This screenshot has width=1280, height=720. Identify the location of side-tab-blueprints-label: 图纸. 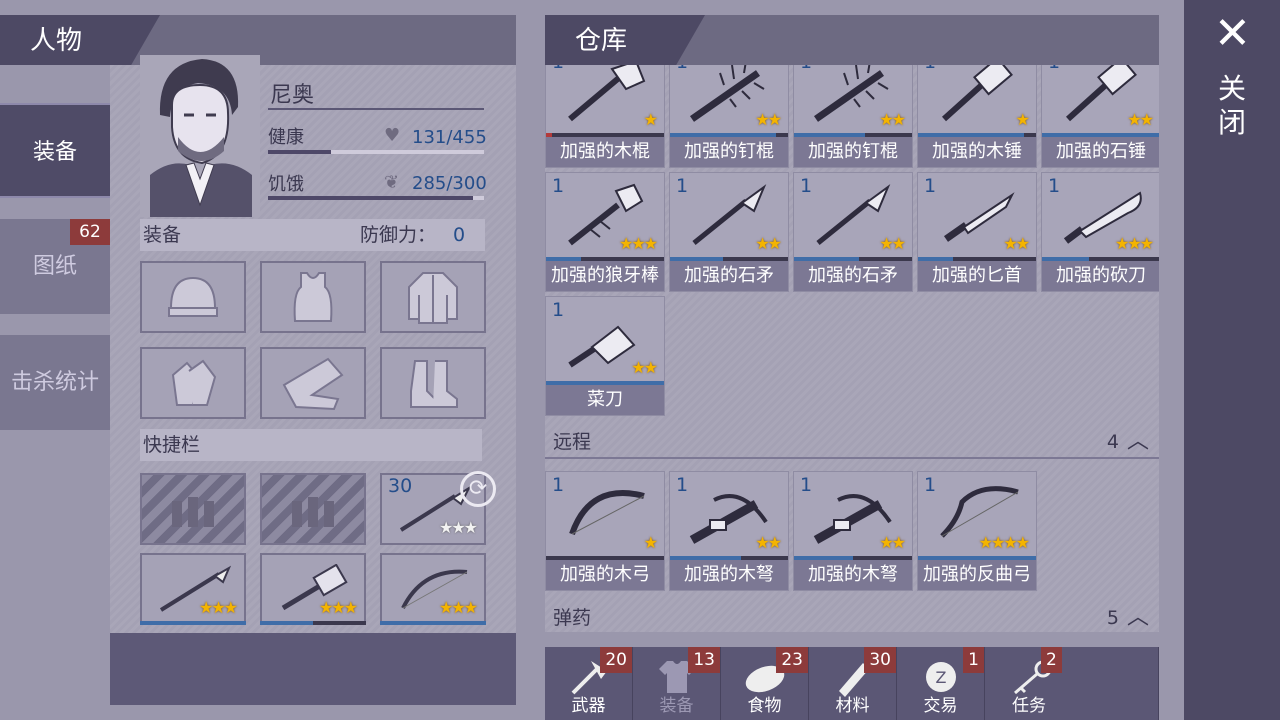
(54, 266).